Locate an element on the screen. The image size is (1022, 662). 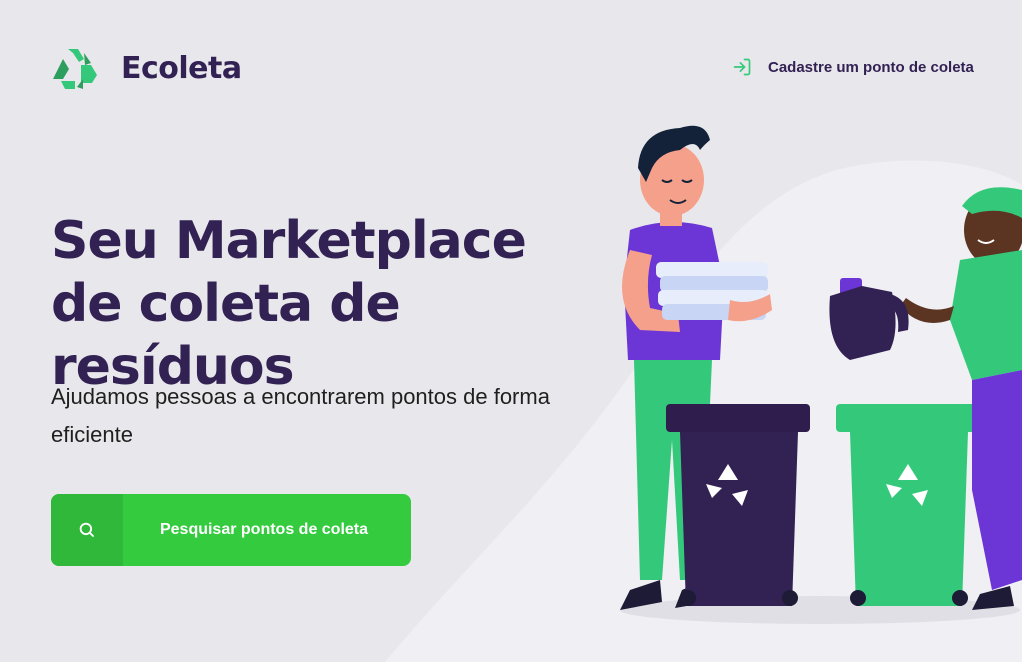
register-collection-point-label: Cadastre um ponto de coleta is located at coordinates (871, 67).